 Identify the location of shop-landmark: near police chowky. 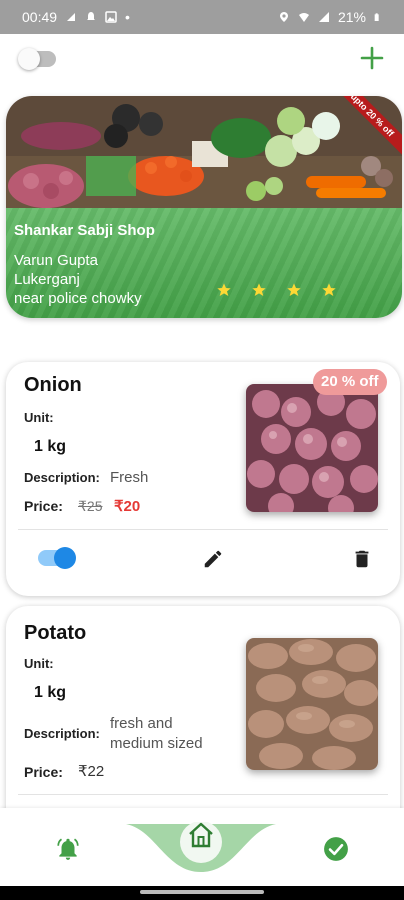
(78, 298).